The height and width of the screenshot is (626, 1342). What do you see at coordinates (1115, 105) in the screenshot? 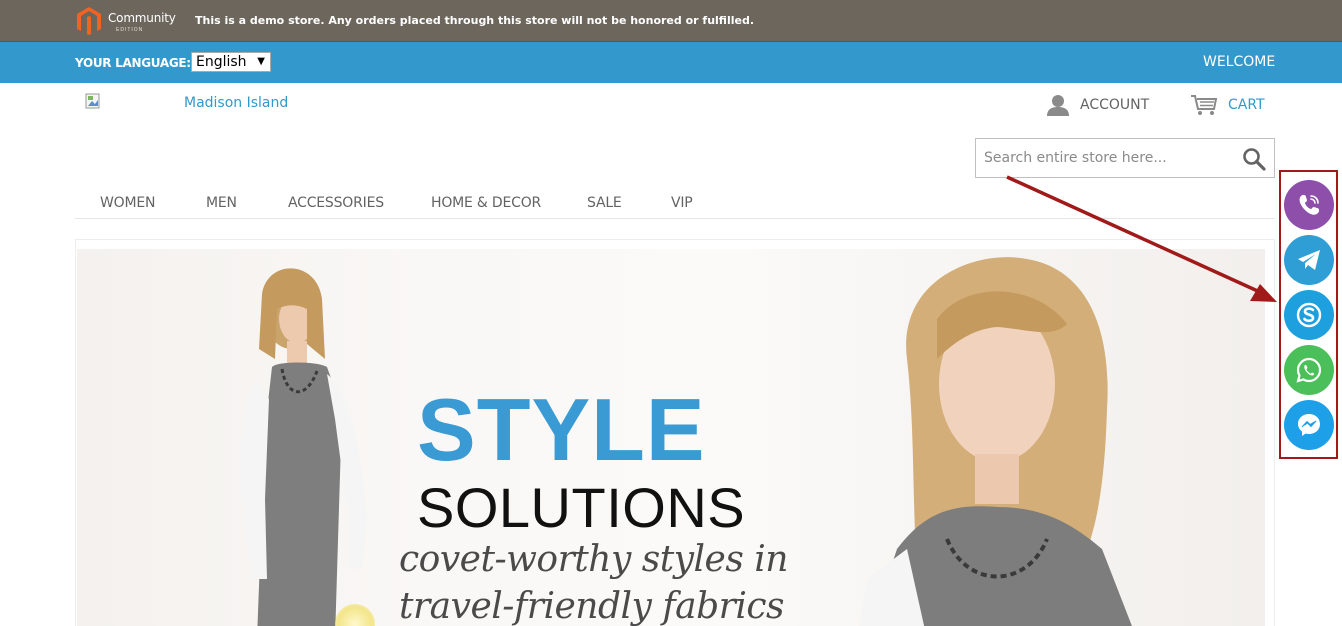
I see `account-label: ACCOUNT` at bounding box center [1115, 105].